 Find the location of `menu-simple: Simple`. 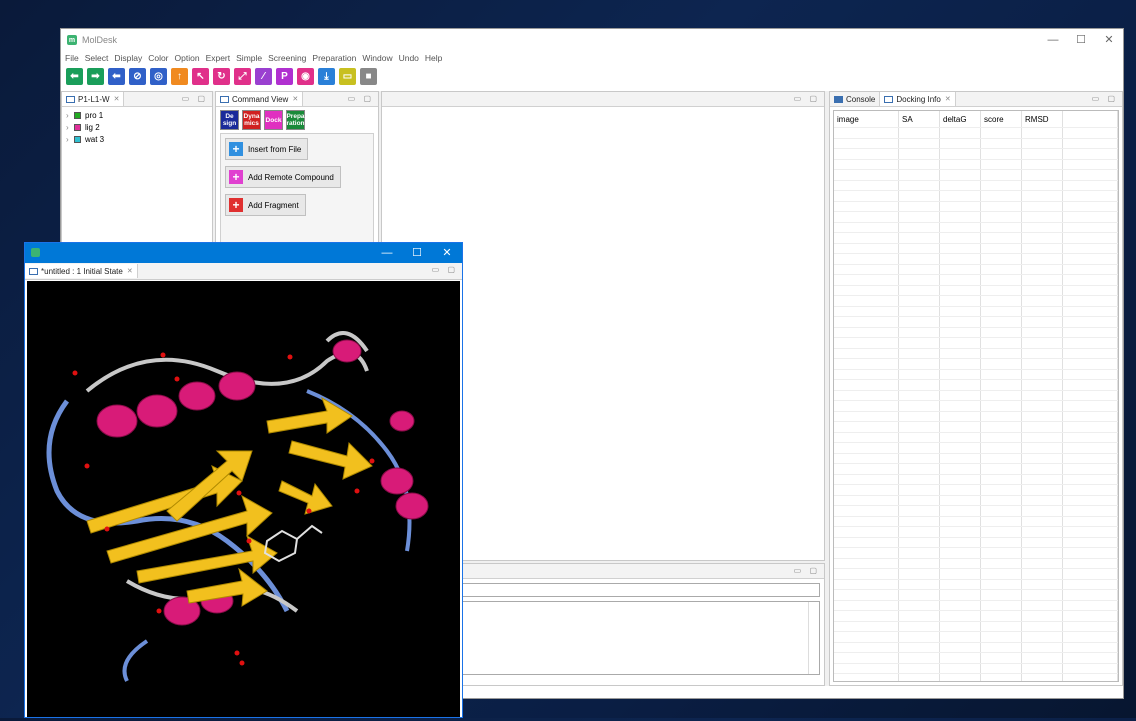

menu-simple: Simple is located at coordinates (249, 58).